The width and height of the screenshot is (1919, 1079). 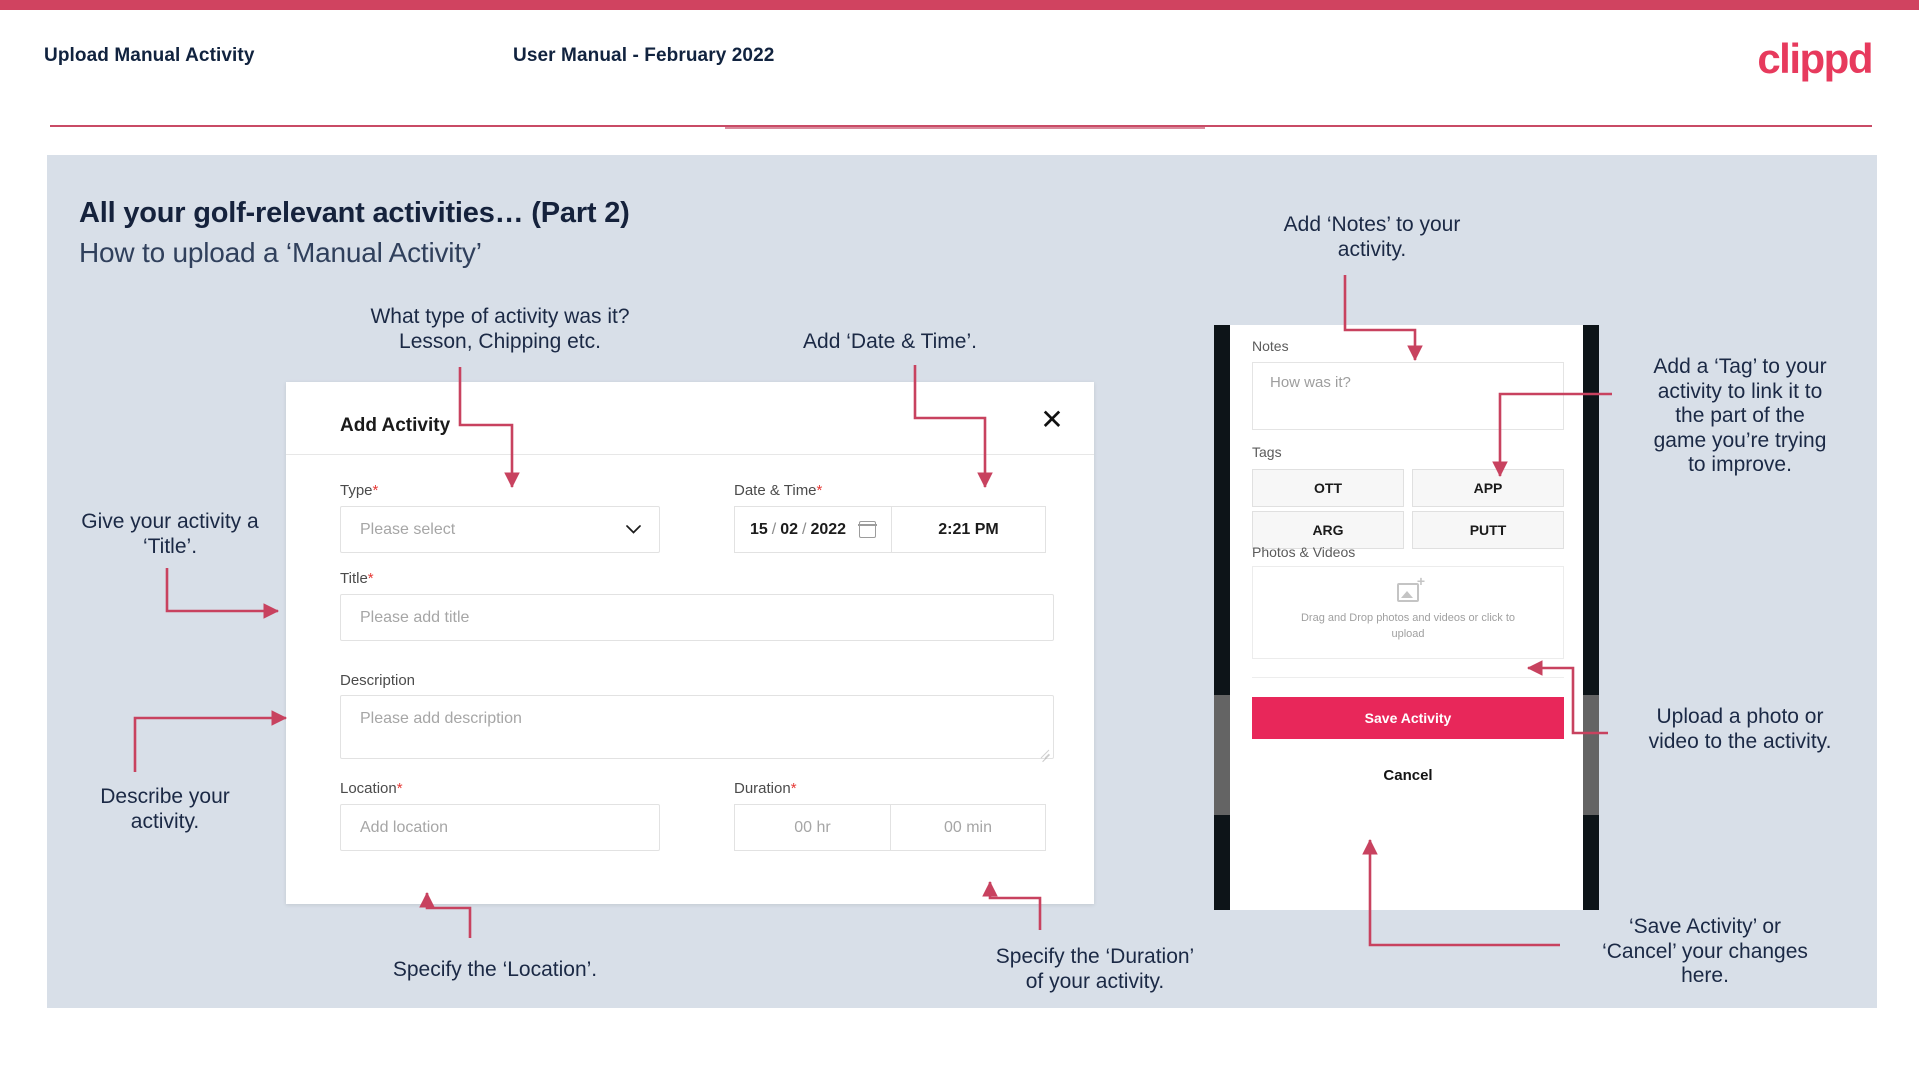 I want to click on annotation-duration: Specify the ‘Duration’ of your activity., so click(x=1095, y=969).